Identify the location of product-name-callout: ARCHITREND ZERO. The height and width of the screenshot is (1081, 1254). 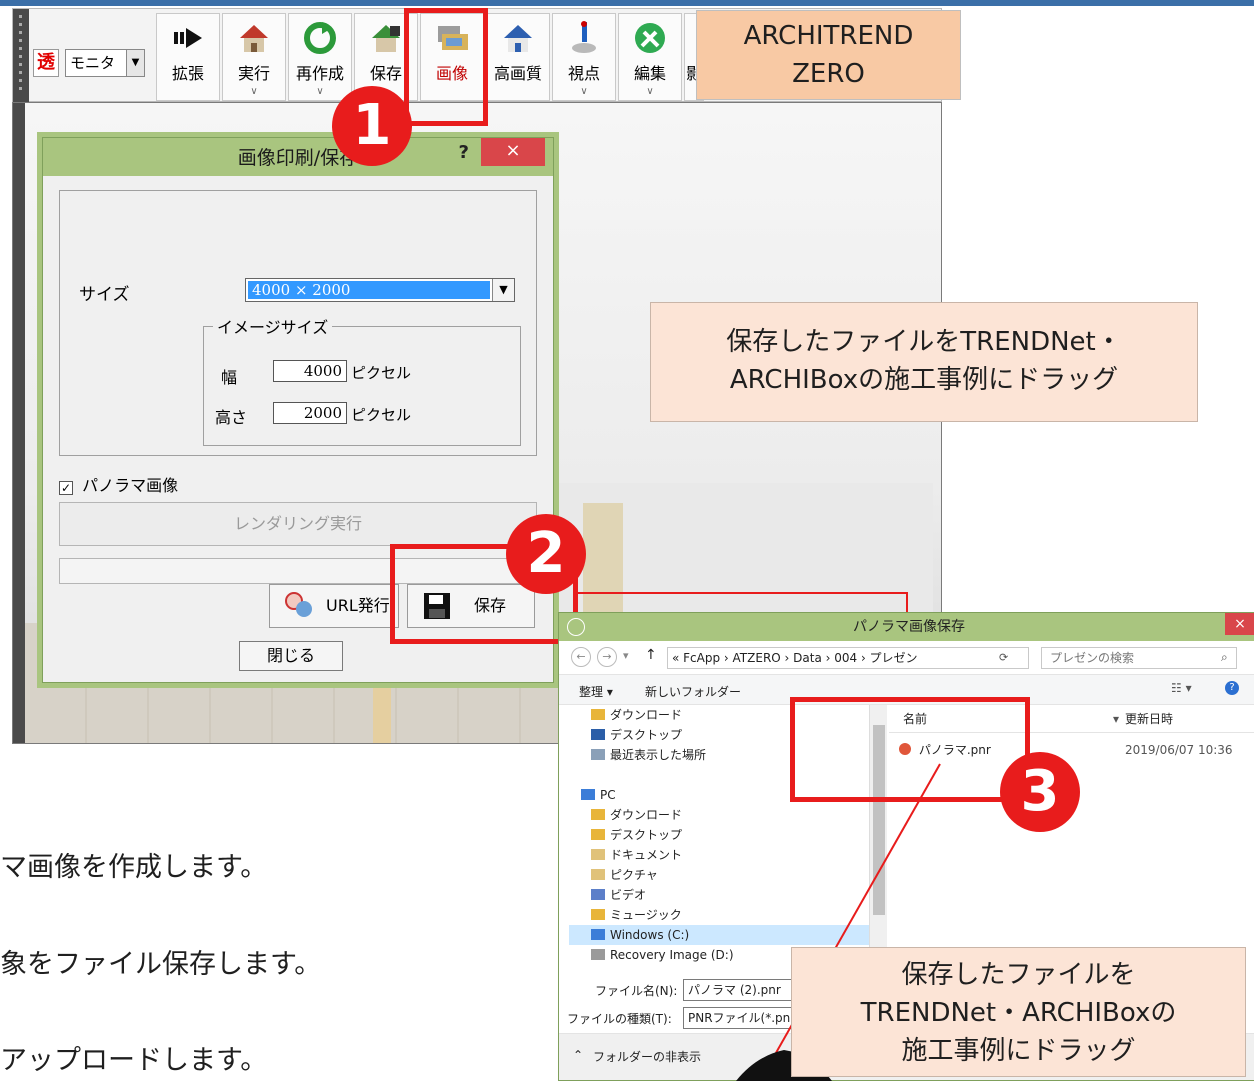
(828, 55).